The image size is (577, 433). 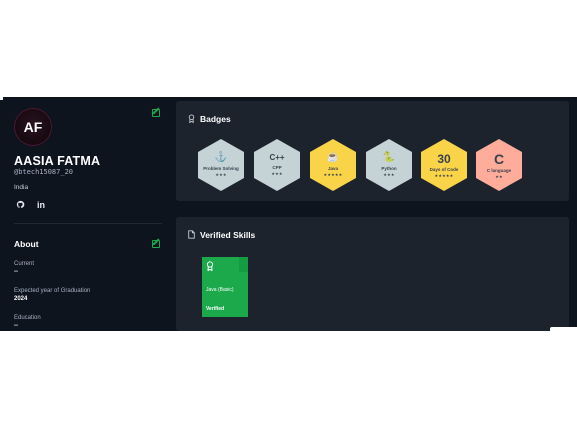 I want to click on about-graduation-label: Expected year of Graduation, so click(x=52, y=291).